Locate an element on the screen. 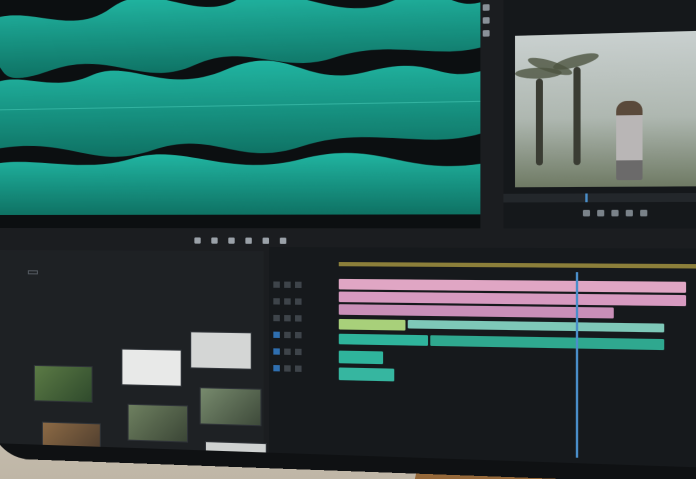 This screenshot has height=479, width=696. program-controls is located at coordinates (599, 212).